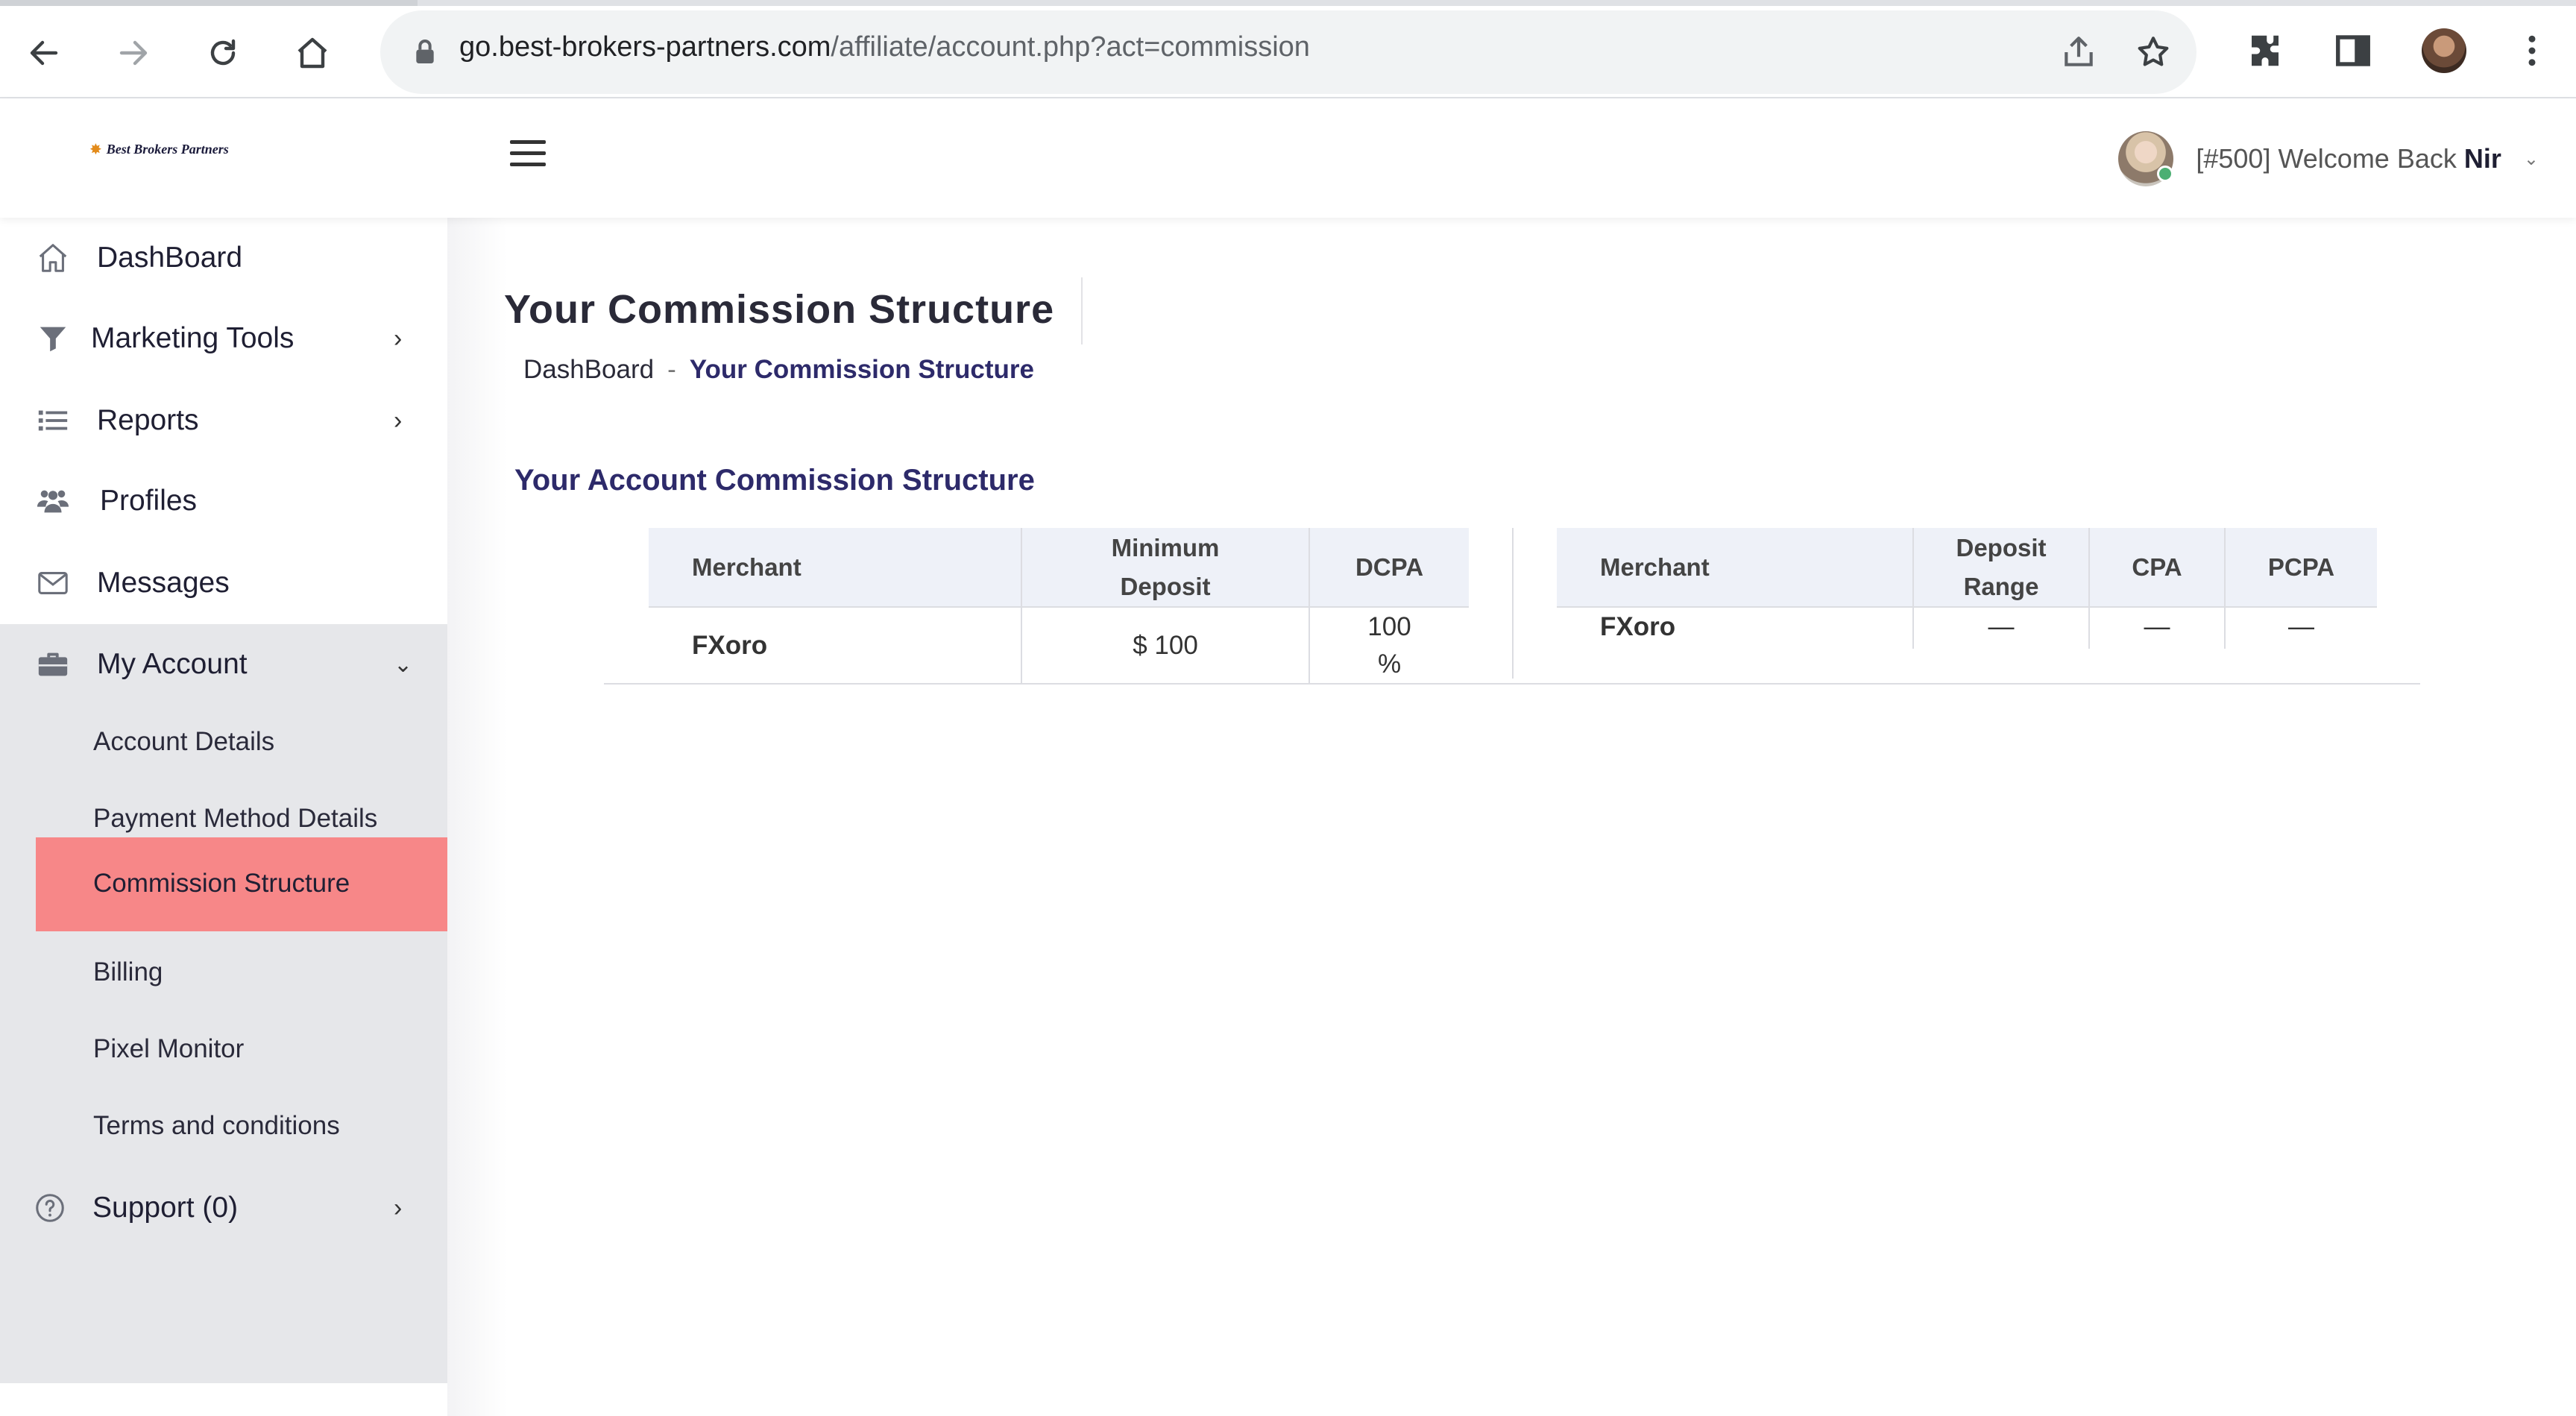  Describe the element at coordinates (223, 973) in the screenshot. I see `submenu-item-billing: Billing` at that location.